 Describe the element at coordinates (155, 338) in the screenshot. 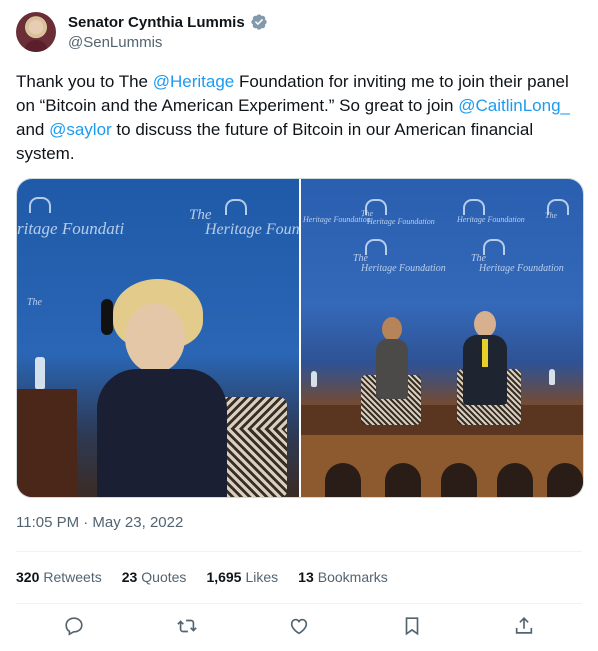

I see `speaker-face` at that location.